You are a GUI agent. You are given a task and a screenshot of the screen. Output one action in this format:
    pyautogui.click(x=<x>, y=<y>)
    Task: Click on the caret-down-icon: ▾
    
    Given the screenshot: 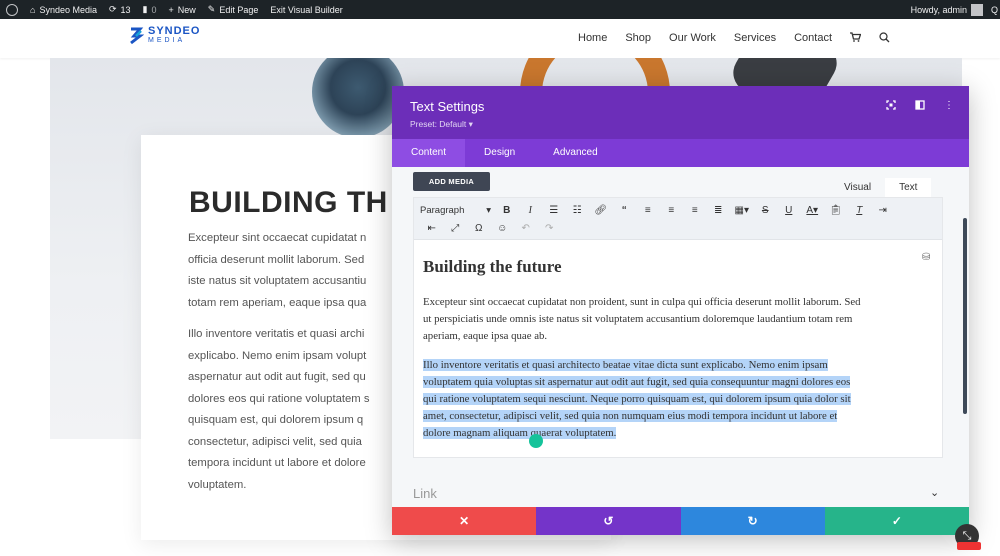 What is the action you would take?
    pyautogui.click(x=488, y=210)
    